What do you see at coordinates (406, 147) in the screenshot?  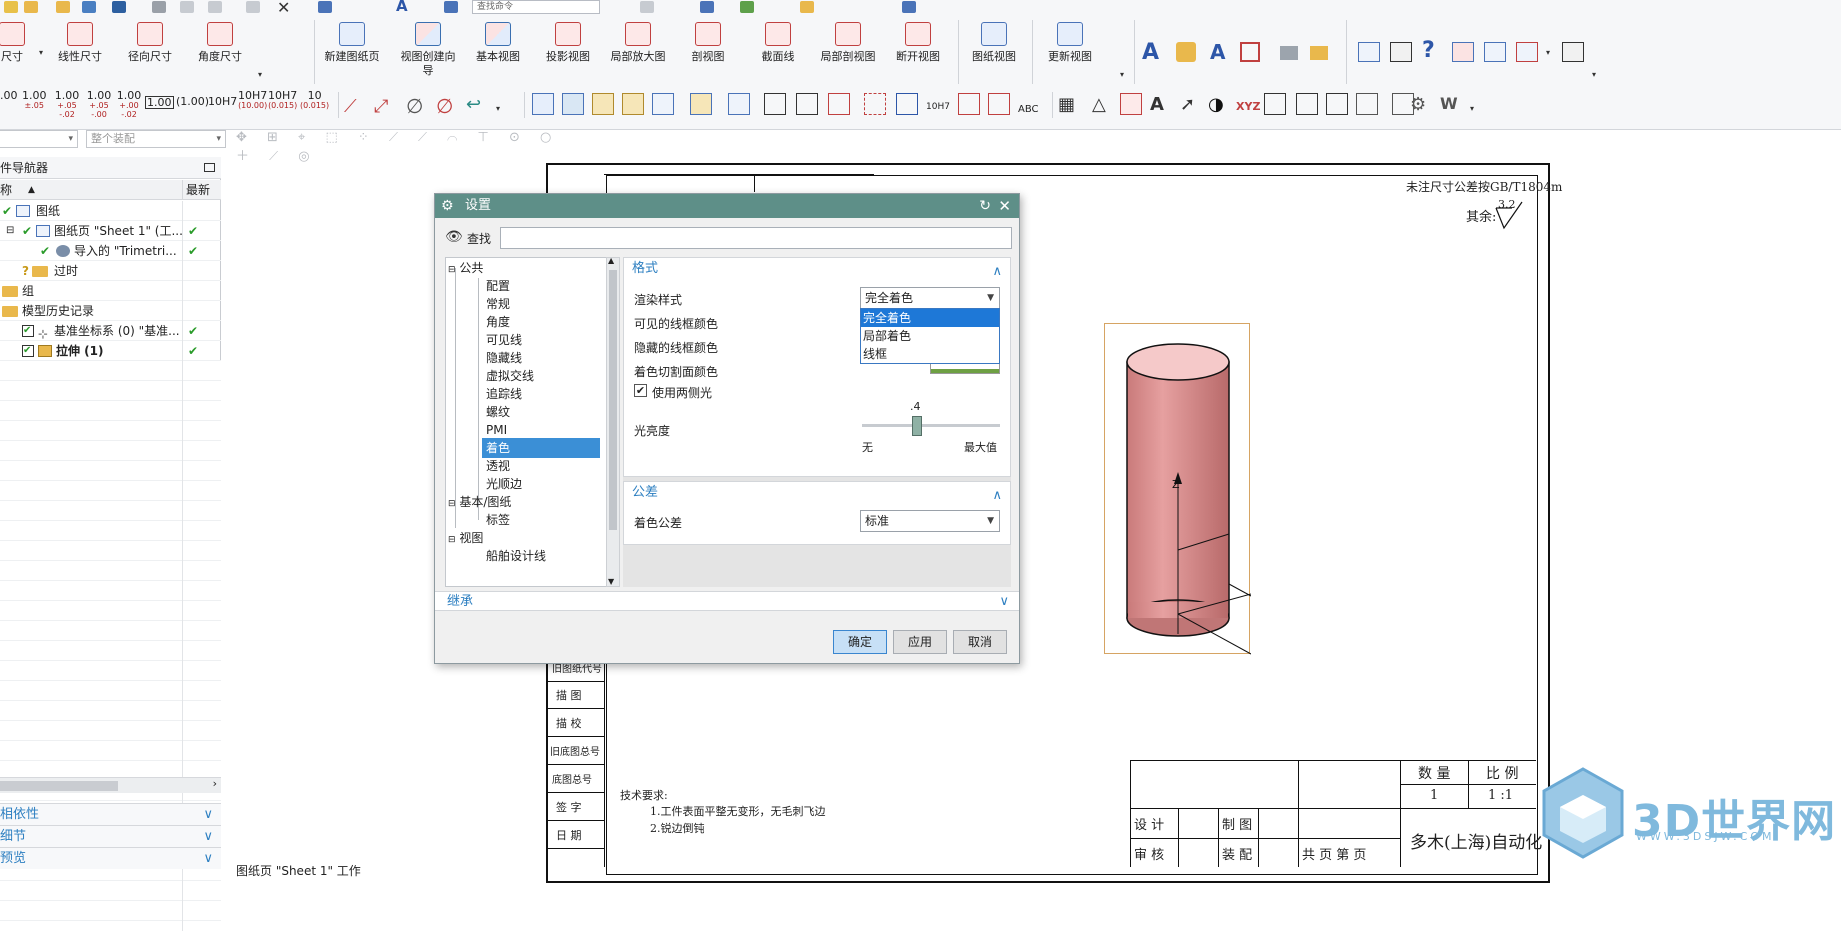 I see `snap-toolbar: ✥ ⊞ ⌖ ⬚ ⁘ ⟋ ⟋ ⌒ ⊤ ⊙ ○ ＋ ⟋ ◎` at bounding box center [406, 147].